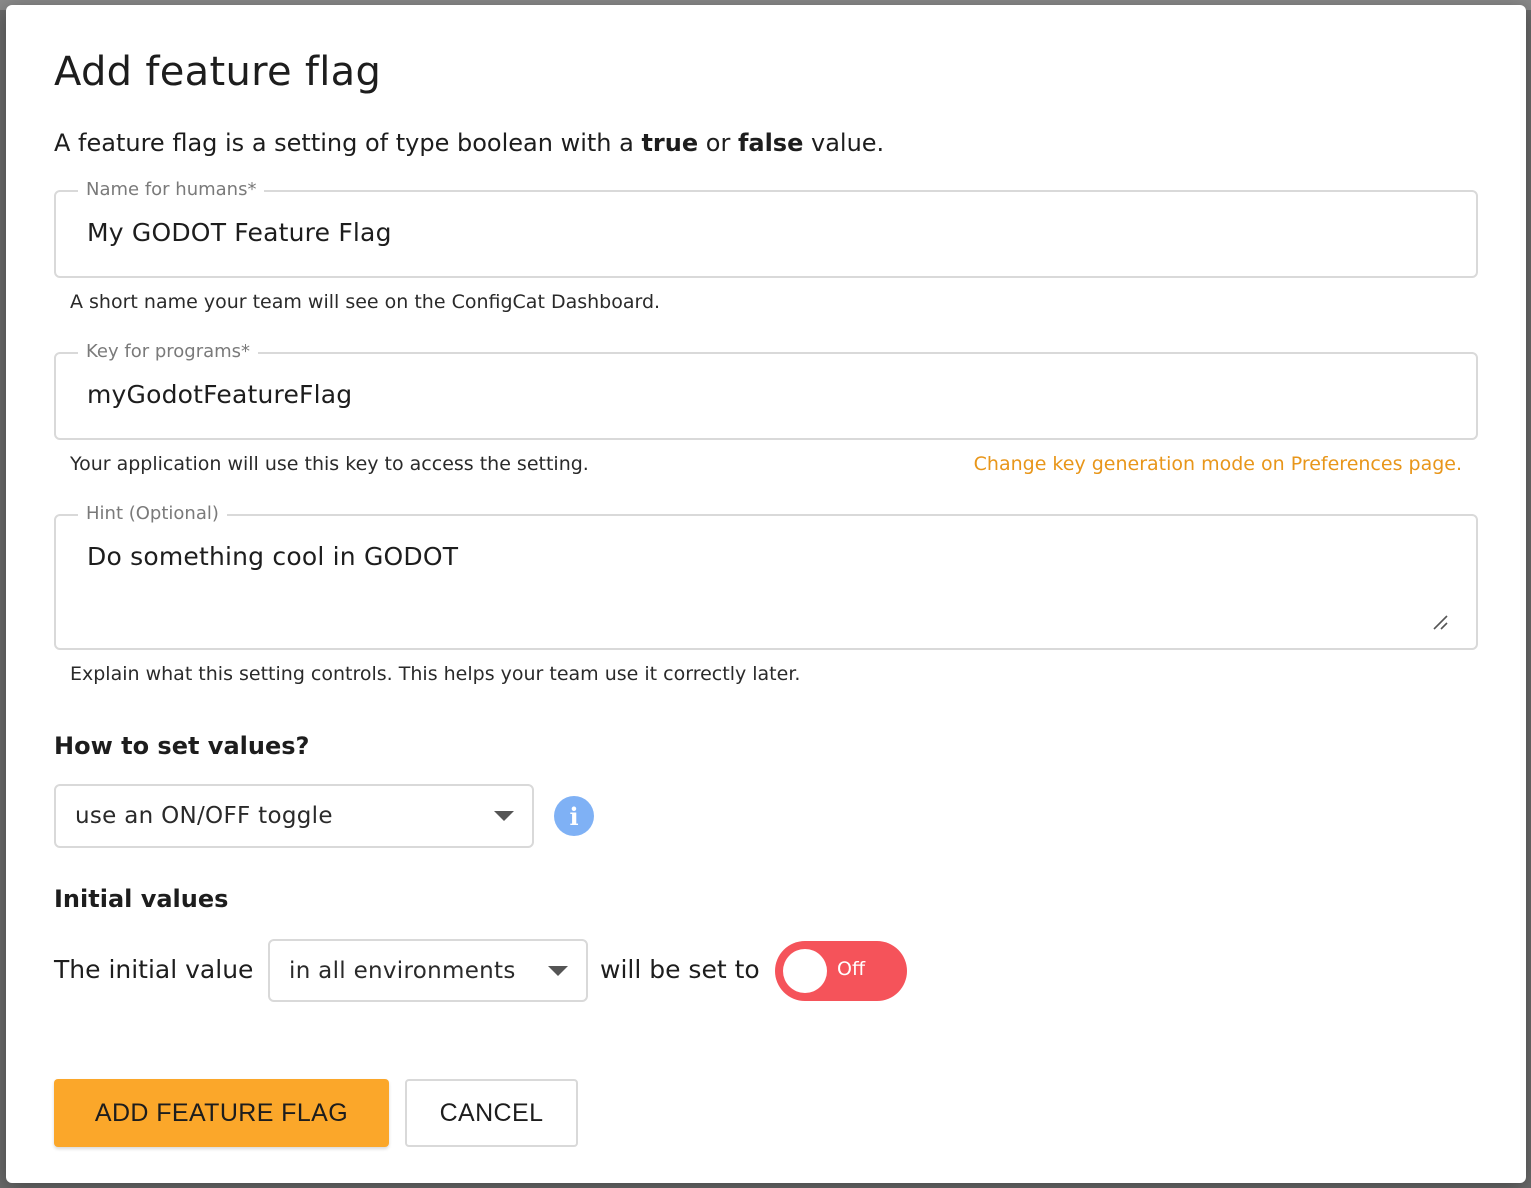 The width and height of the screenshot is (1531, 1188). Describe the element at coordinates (680, 969) in the screenshot. I see `initial-value-middle: will be set to` at that location.